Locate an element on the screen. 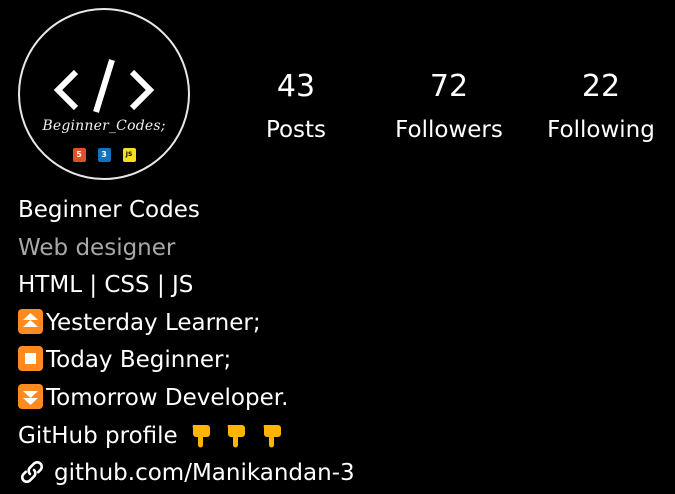 This screenshot has height=494, width=675. javascript-icon: JS is located at coordinates (129, 155).